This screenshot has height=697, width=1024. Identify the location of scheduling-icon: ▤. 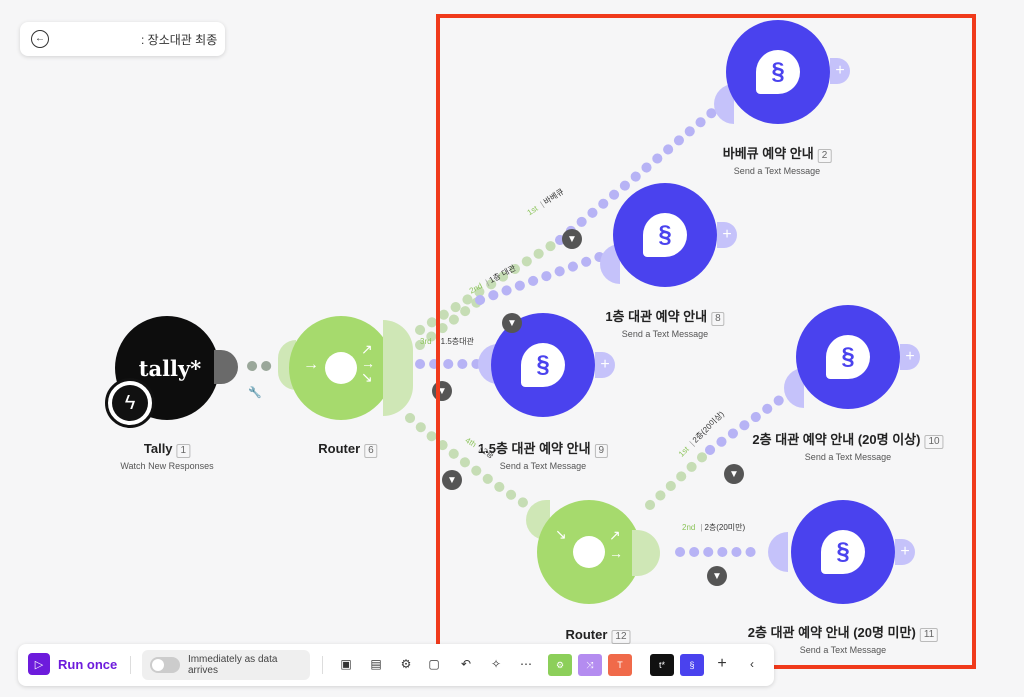
(376, 664).